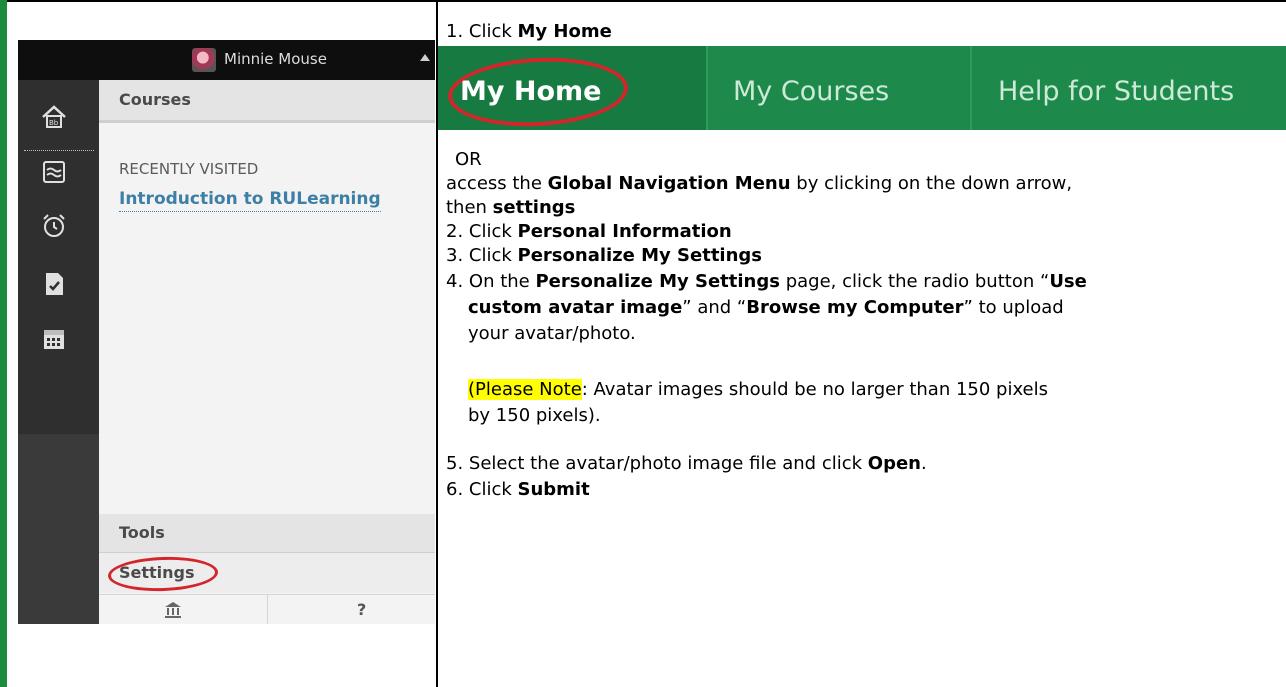  Describe the element at coordinates (58, 529) in the screenshot. I see `rail-bottom-shade` at that location.